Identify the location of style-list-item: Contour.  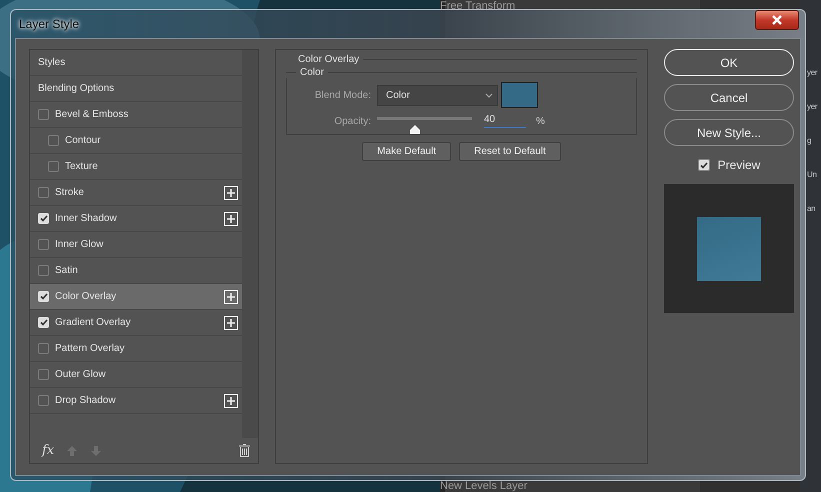
(136, 141).